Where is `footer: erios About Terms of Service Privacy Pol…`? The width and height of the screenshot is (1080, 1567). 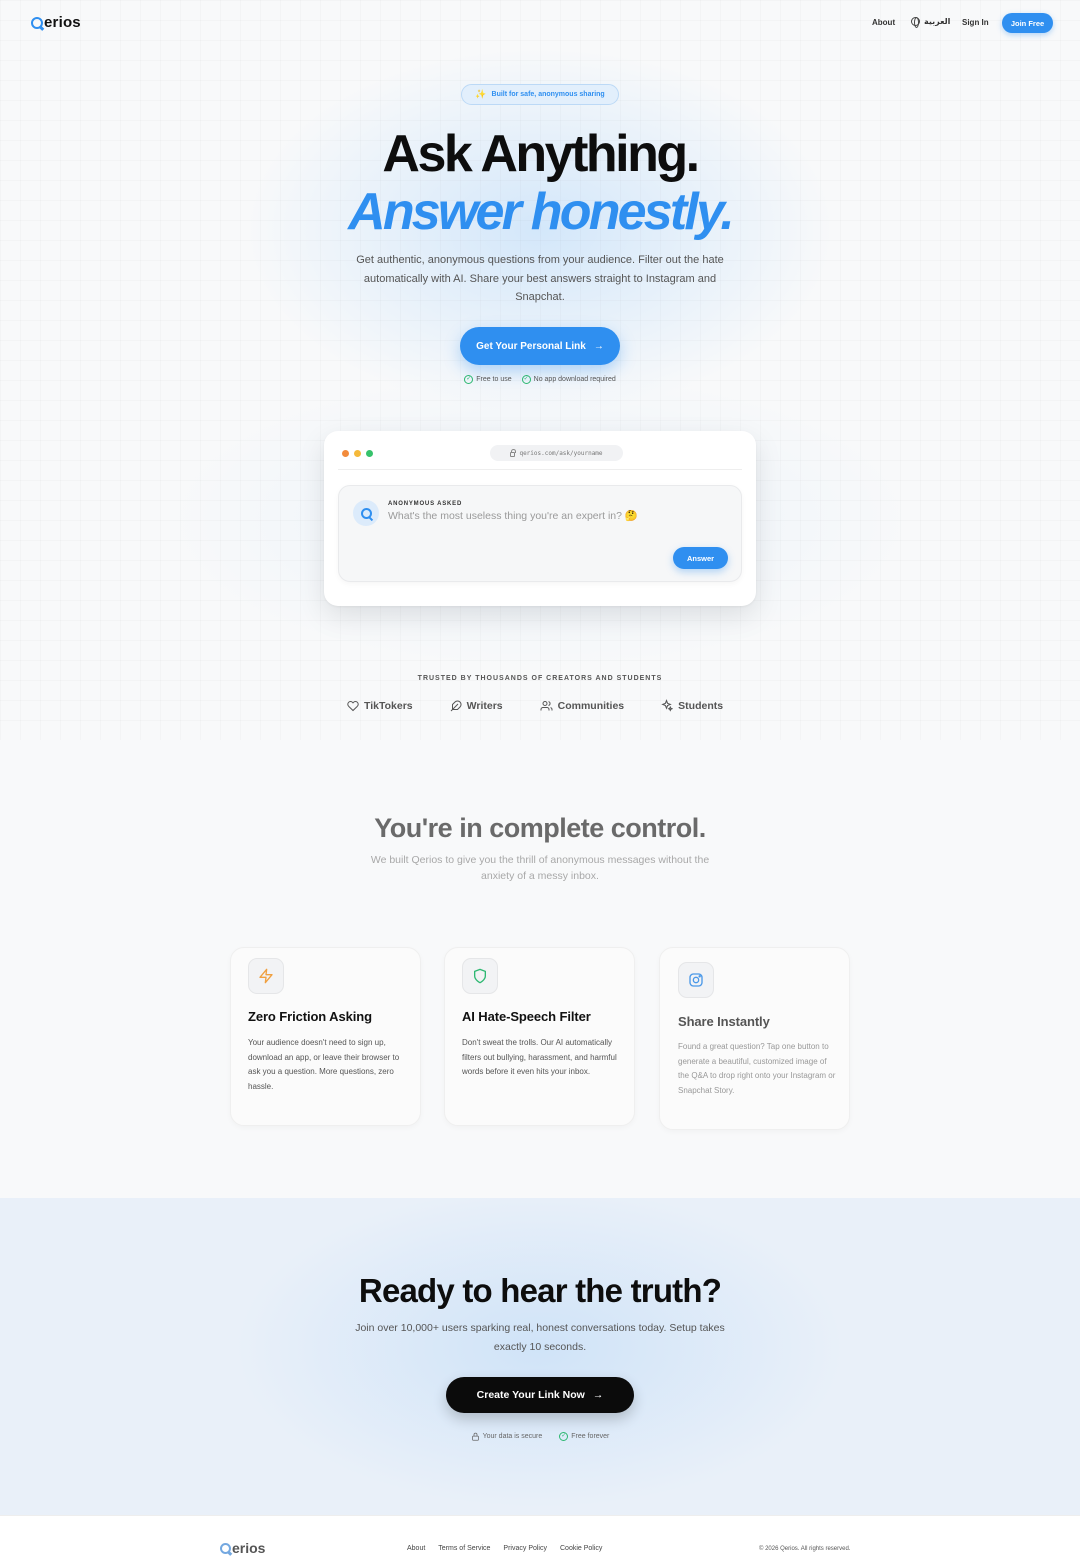 footer: erios About Terms of Service Privacy Pol… is located at coordinates (540, 1541).